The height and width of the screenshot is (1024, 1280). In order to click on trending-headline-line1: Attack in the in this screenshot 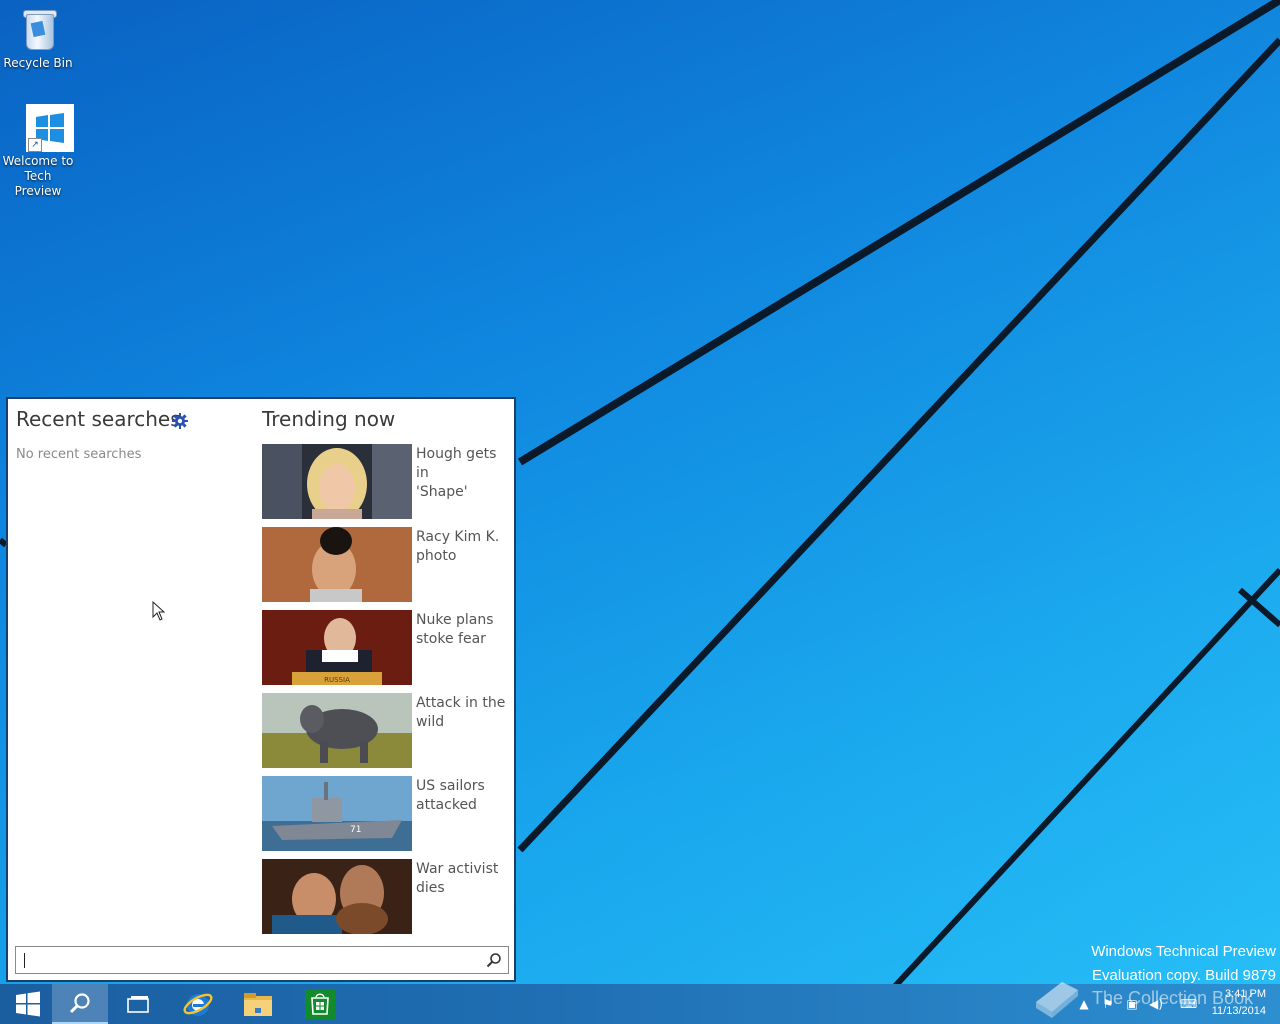, I will do `click(461, 703)`.